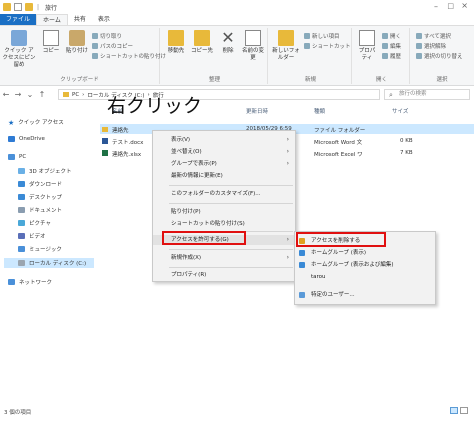  Describe the element at coordinates (30, 282) in the screenshot. I see `nav-network: ネットワーク` at that location.